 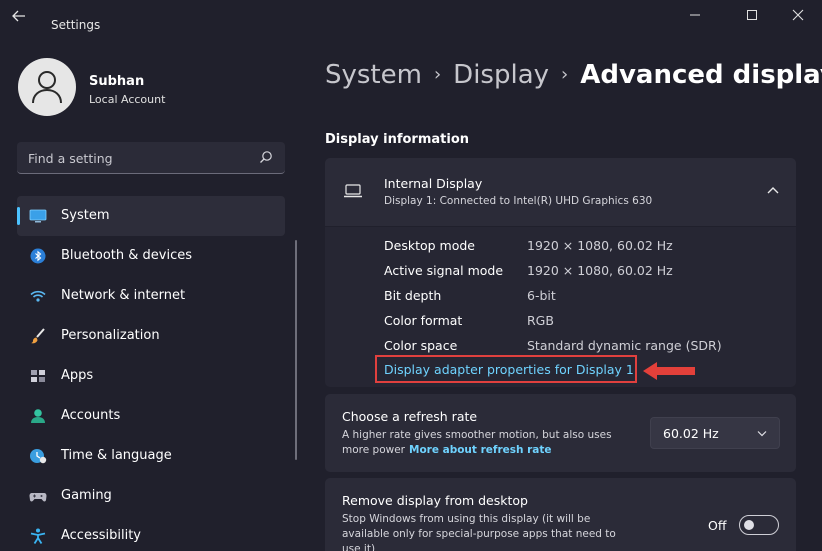 I want to click on profile-account-type: Local Account, so click(x=127, y=99).